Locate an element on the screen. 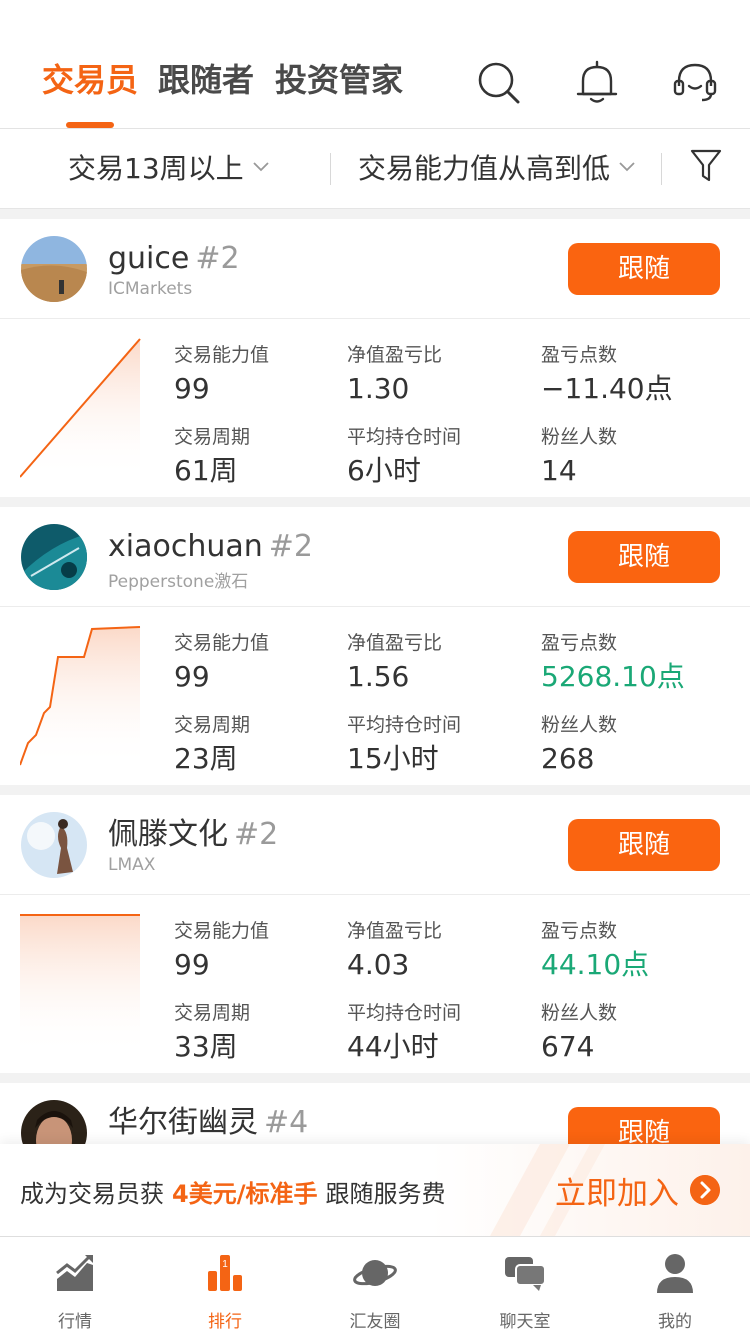 This screenshot has height=1334, width=750. promo-text: 成为交易员获 4美元/标准手 跟随服务费 is located at coordinates (233, 1194).